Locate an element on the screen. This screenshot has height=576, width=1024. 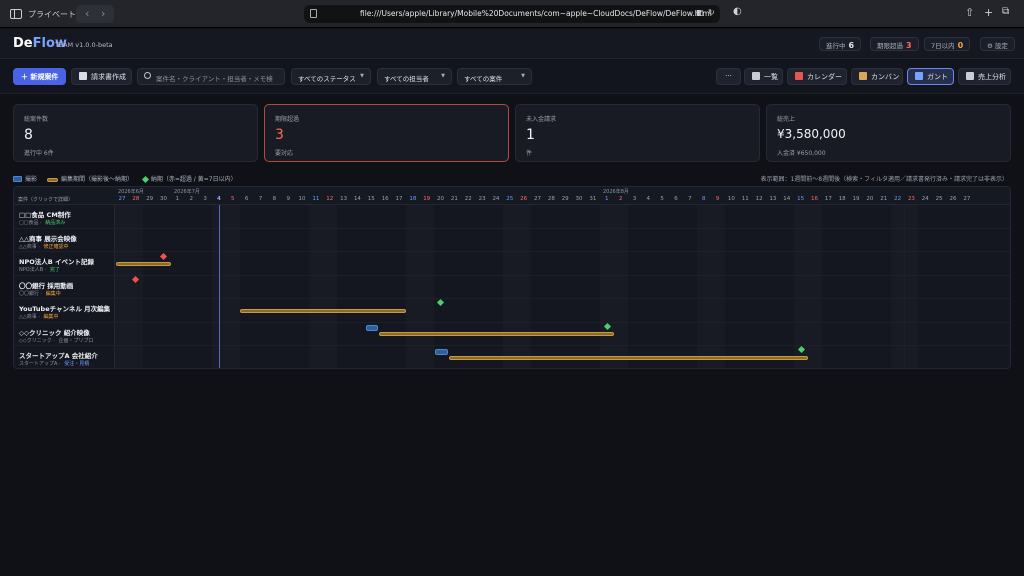
pill-within-7days: 7日以内 0 is located at coordinates (947, 44).